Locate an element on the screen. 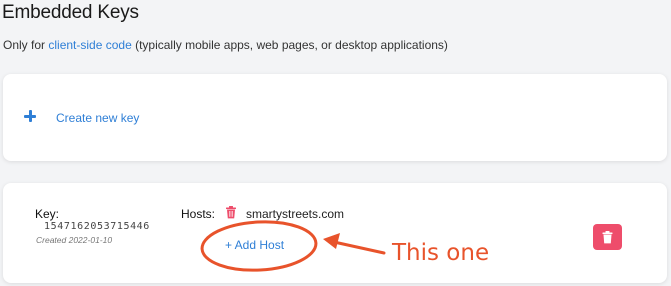 This screenshot has height=286, width=671. annotation-text: This one is located at coordinates (441, 253).